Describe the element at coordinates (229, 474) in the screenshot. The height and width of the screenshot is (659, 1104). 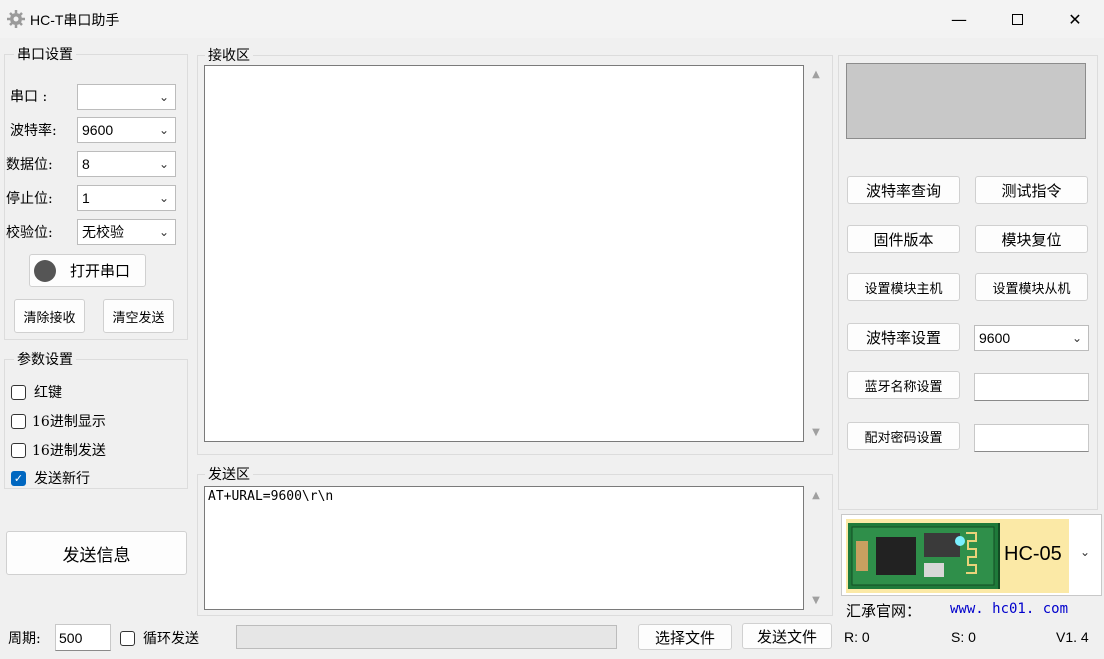
I see `send-label: 发送区` at that location.